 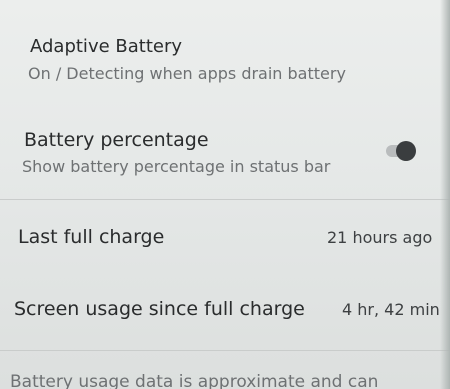 What do you see at coordinates (187, 73) in the screenshot?
I see `adaptive-battery-subtitle: On / Detecting when apps drain battery` at bounding box center [187, 73].